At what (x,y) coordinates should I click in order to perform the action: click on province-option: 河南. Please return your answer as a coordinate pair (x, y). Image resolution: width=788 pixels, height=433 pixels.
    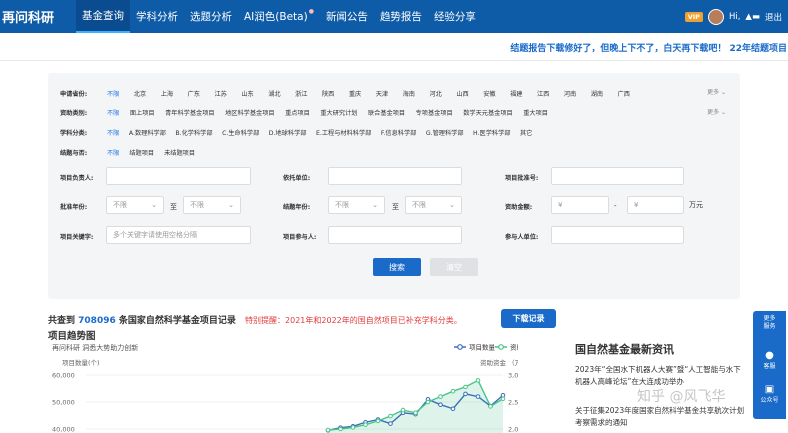
    Looking at the image, I should click on (570, 93).